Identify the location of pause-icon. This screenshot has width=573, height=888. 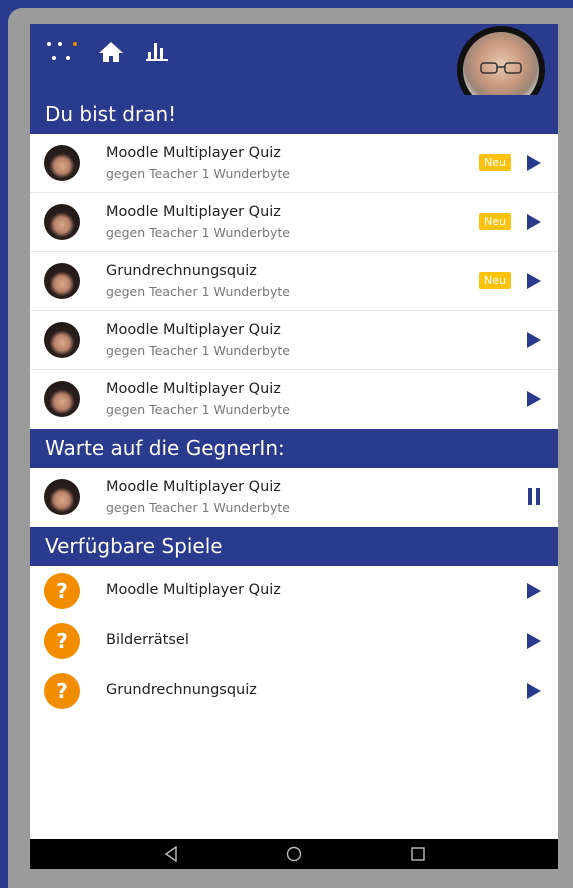
(534, 496).